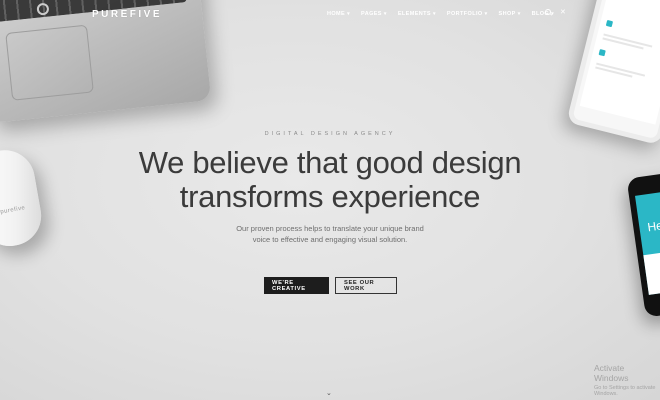 The width and height of the screenshot is (660, 400). I want to click on nav-item-elements: ELEMENTS ▾, so click(417, 14).